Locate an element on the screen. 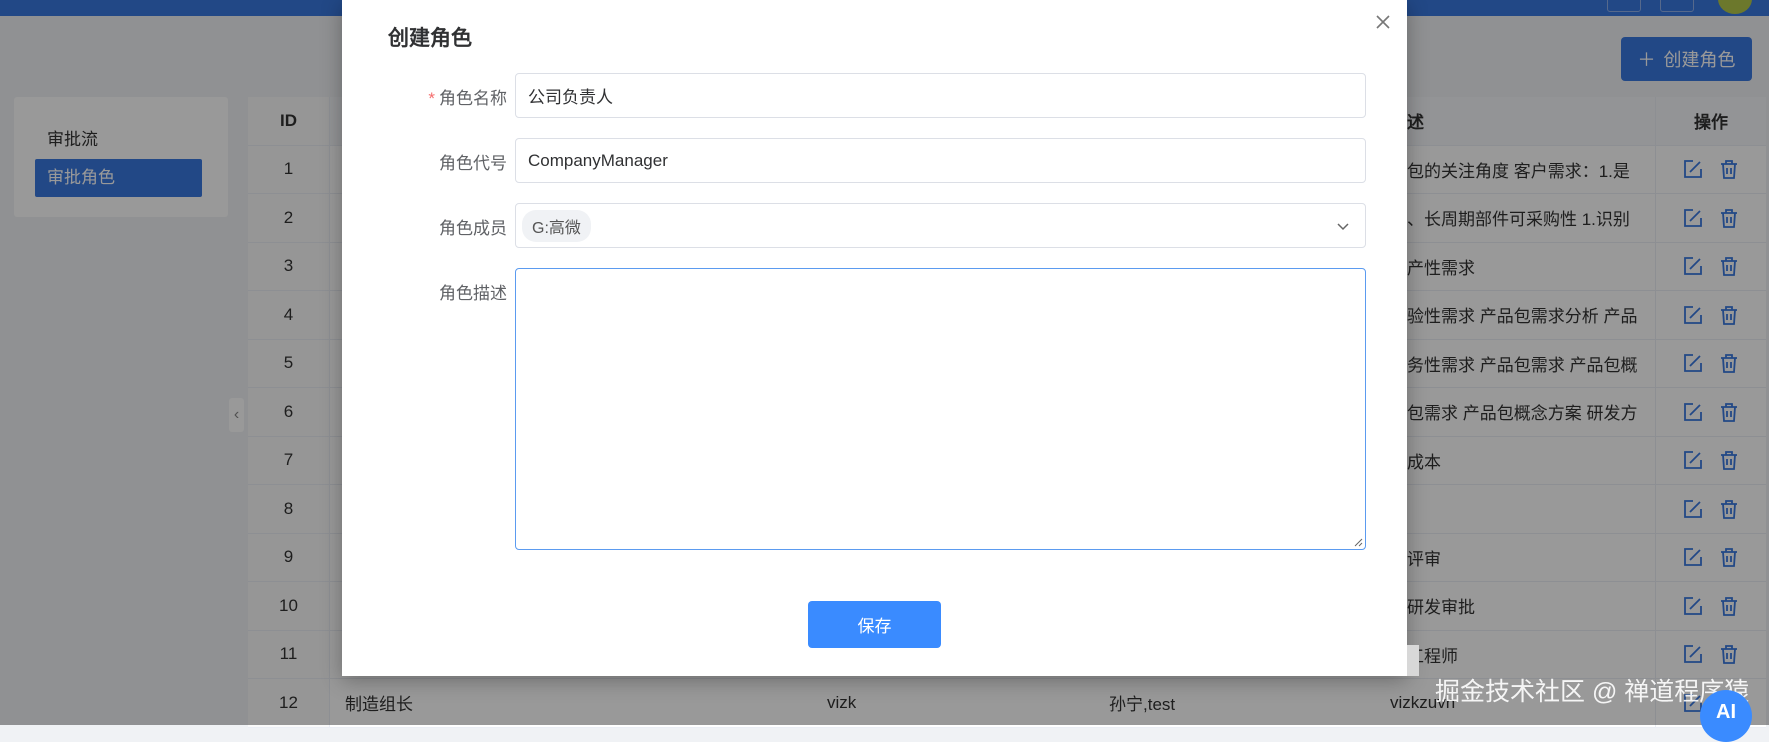 This screenshot has height=742, width=1769. required-mark: * is located at coordinates (431, 98).